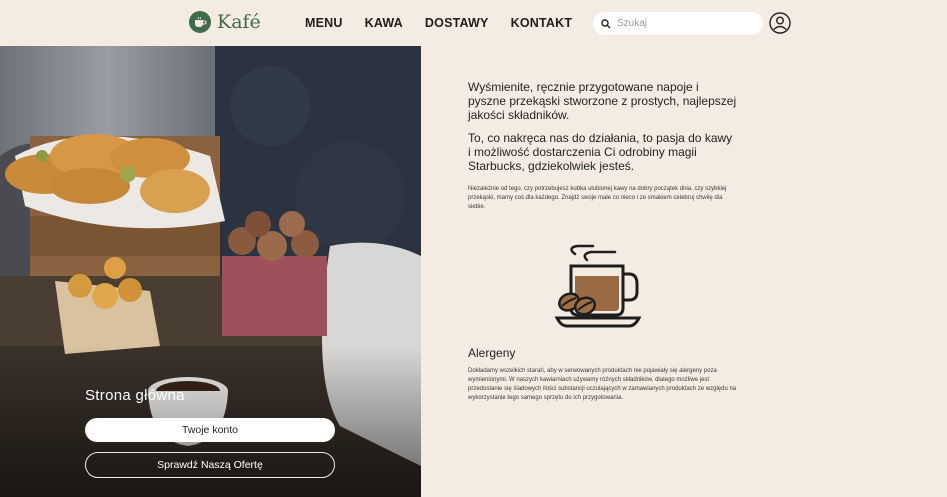 This screenshot has width=947, height=497. I want to click on check-offer-button: Sprawdź Naszą Ofertę, so click(210, 465).